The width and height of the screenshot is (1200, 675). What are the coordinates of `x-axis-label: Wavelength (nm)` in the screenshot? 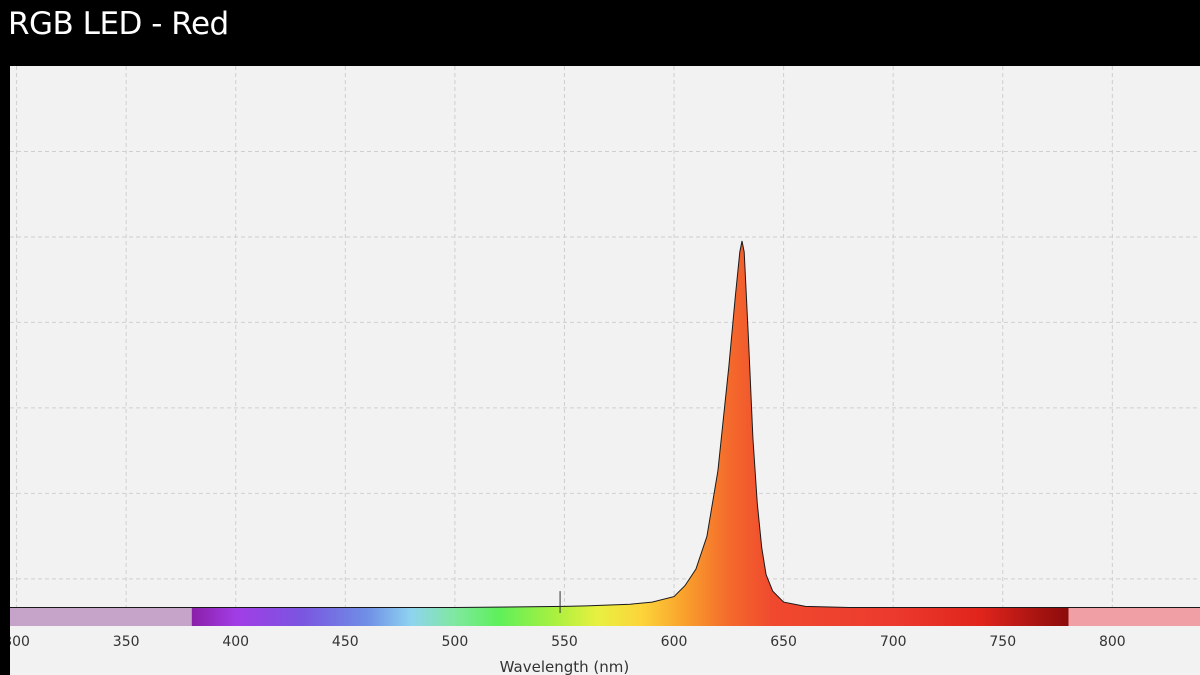 It's located at (565, 666).